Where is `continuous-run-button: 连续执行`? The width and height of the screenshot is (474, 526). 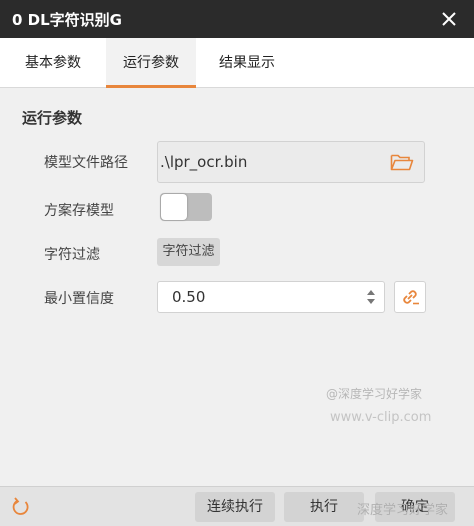
continuous-run-button: 连续执行 is located at coordinates (235, 507).